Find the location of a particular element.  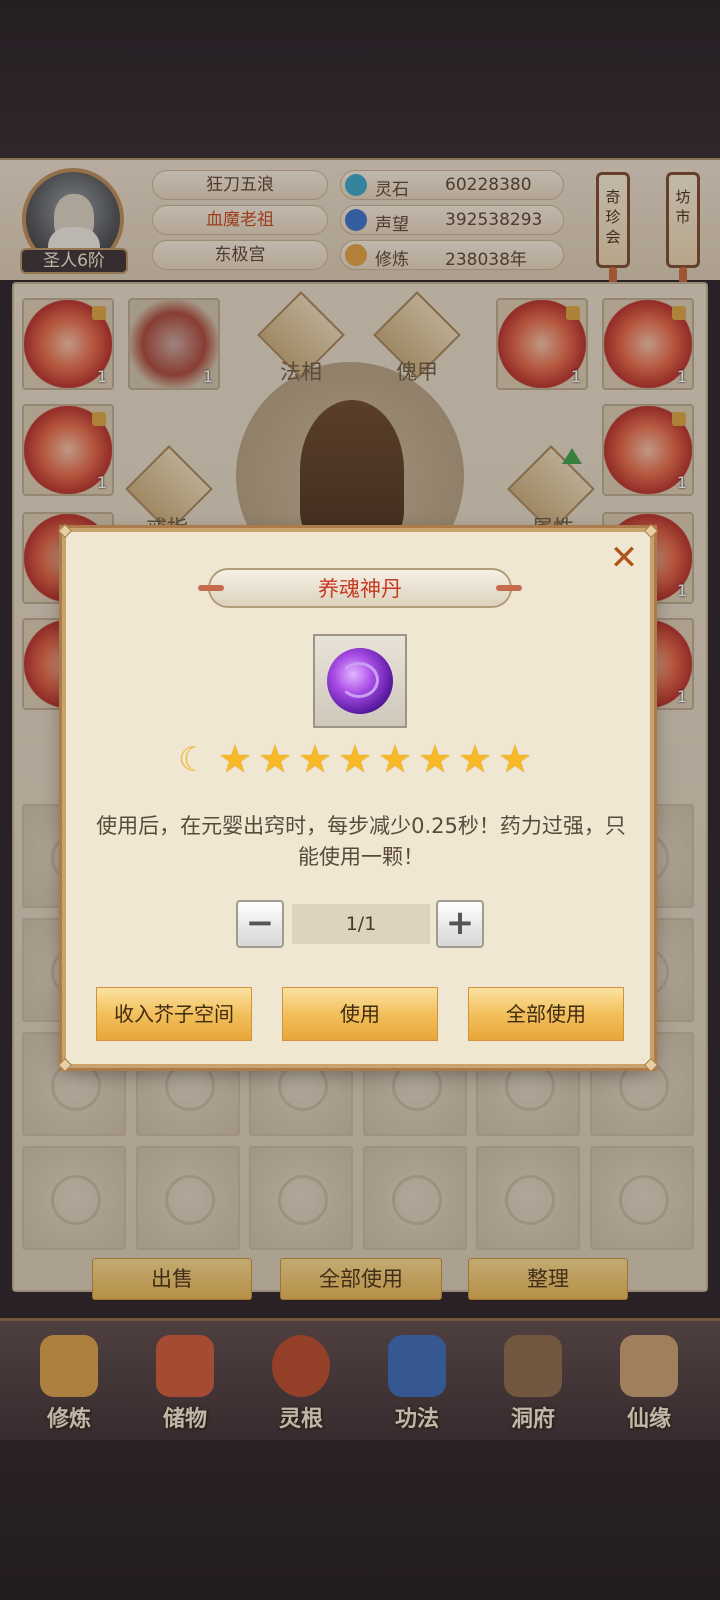

item-grade-stars: ☾ ★ ★ ★ ★ ★ ★ ★ ★ is located at coordinates (363, 760).